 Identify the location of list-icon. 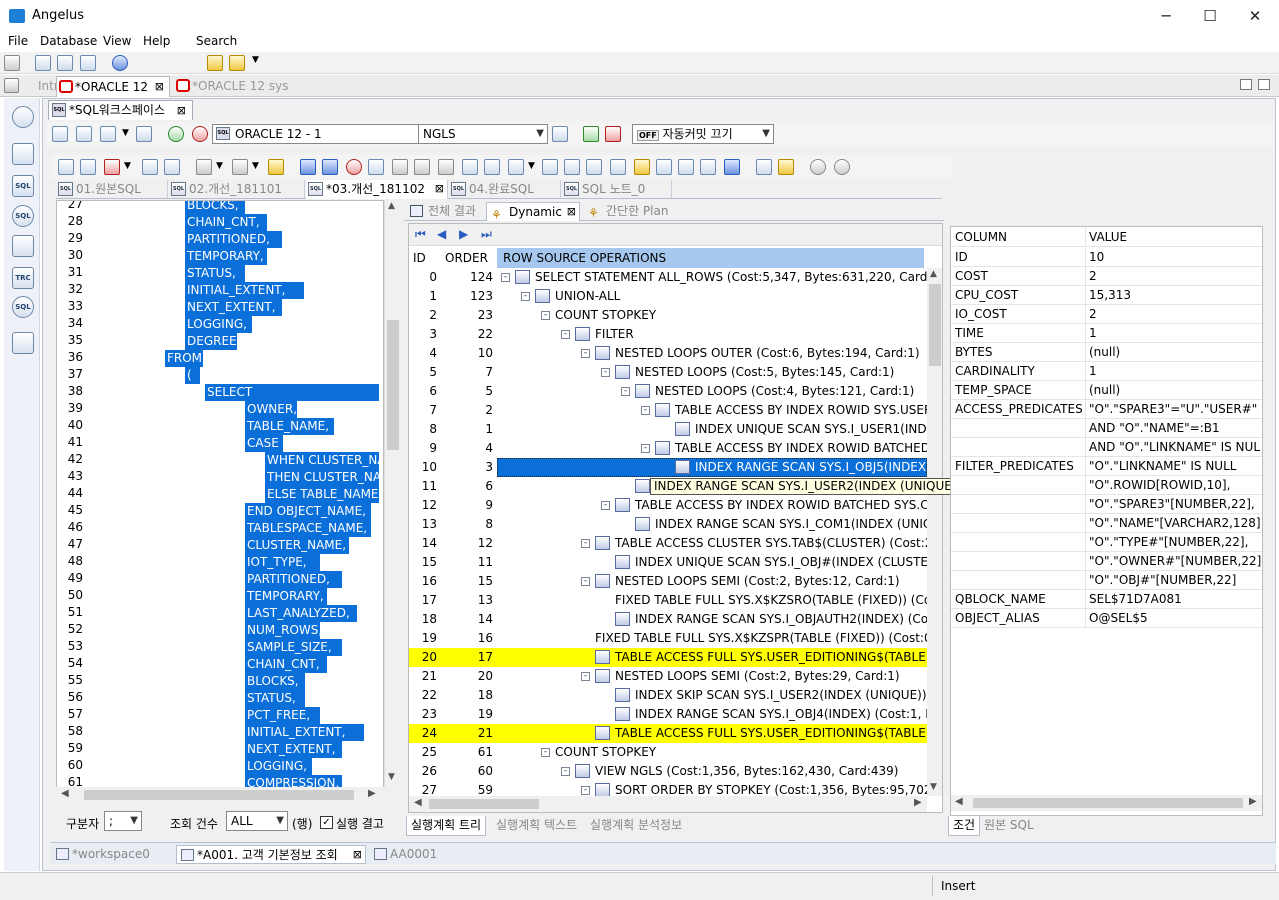
(446, 167).